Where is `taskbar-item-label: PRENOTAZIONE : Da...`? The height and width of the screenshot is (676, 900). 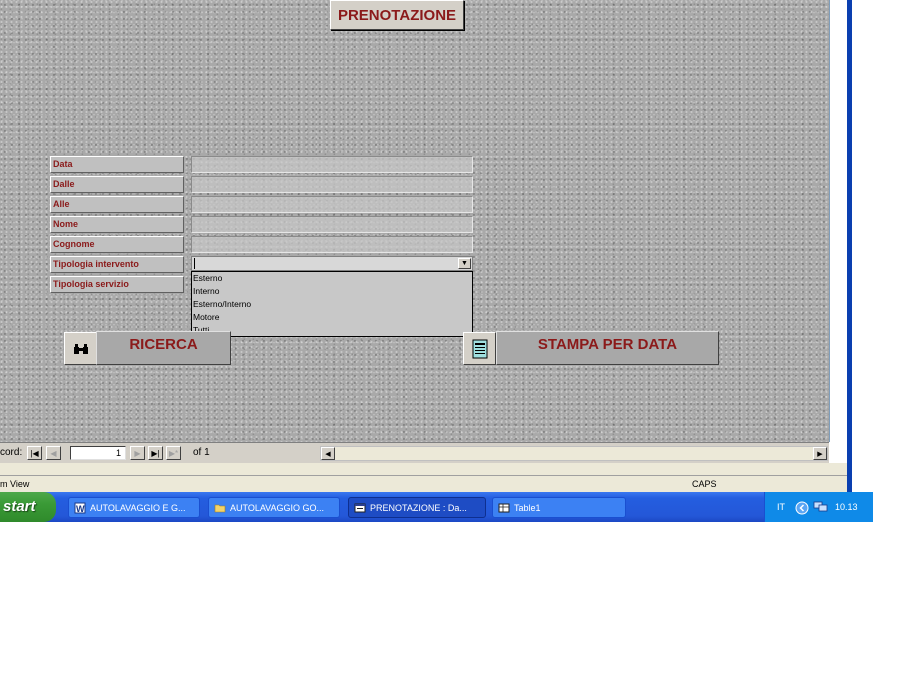
taskbar-item-label: PRENOTAZIONE : Da... is located at coordinates (418, 507).